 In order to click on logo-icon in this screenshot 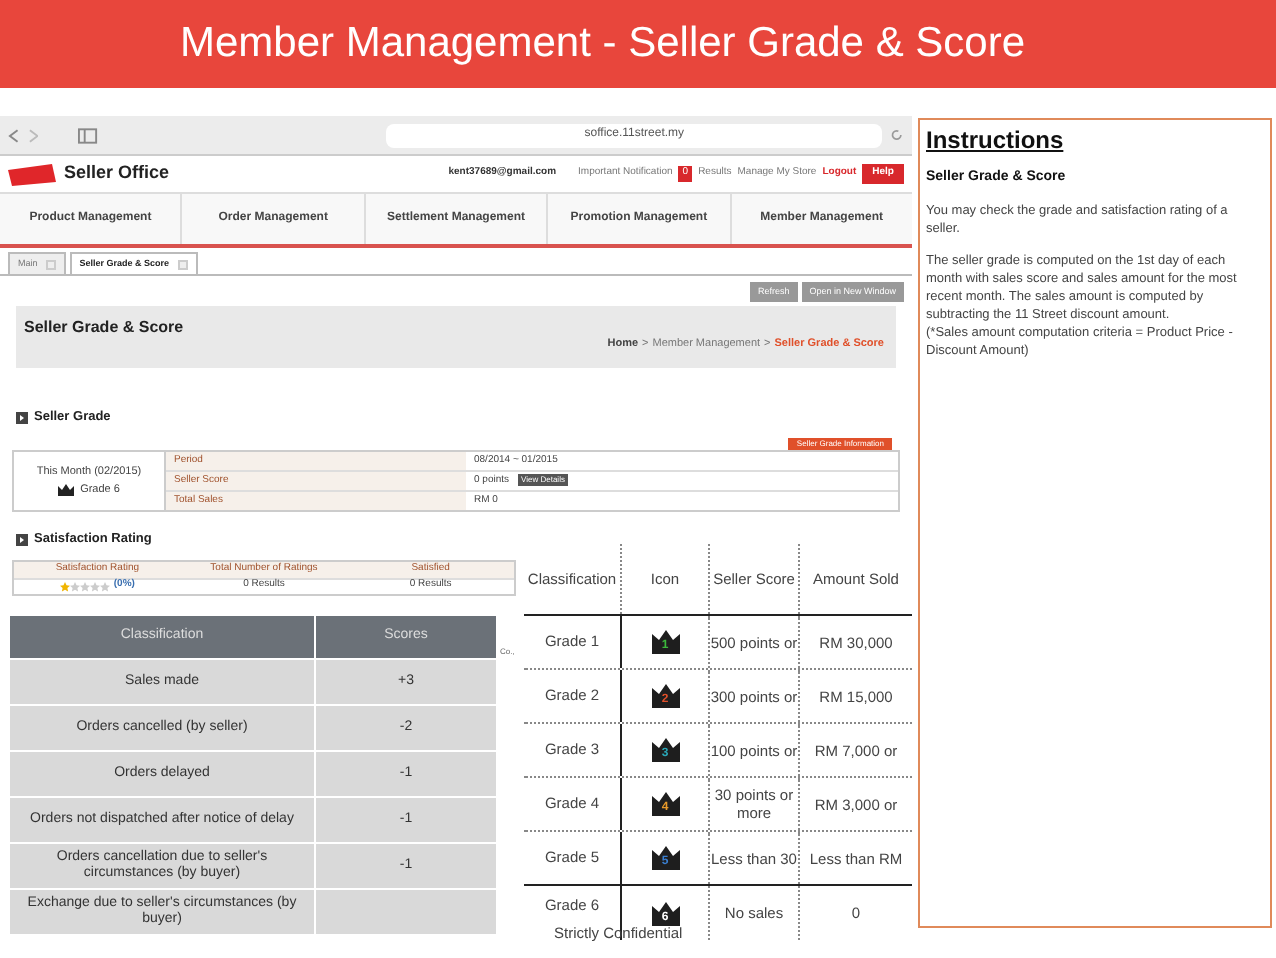, I will do `click(32, 174)`.